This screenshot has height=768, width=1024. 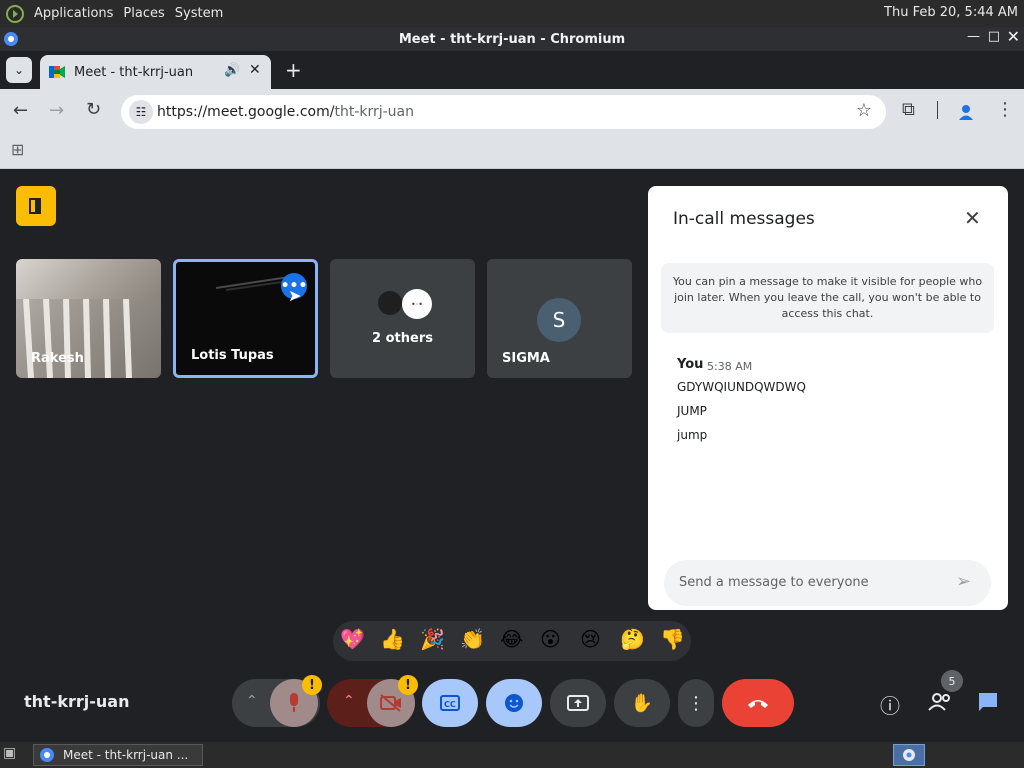 I want to click on close-chat-icon: ✕, so click(x=972, y=218).